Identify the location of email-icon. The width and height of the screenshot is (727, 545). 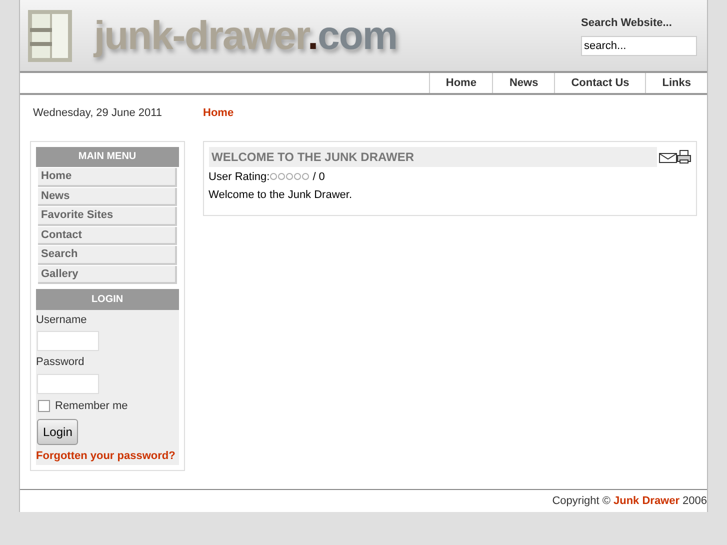
(668, 156).